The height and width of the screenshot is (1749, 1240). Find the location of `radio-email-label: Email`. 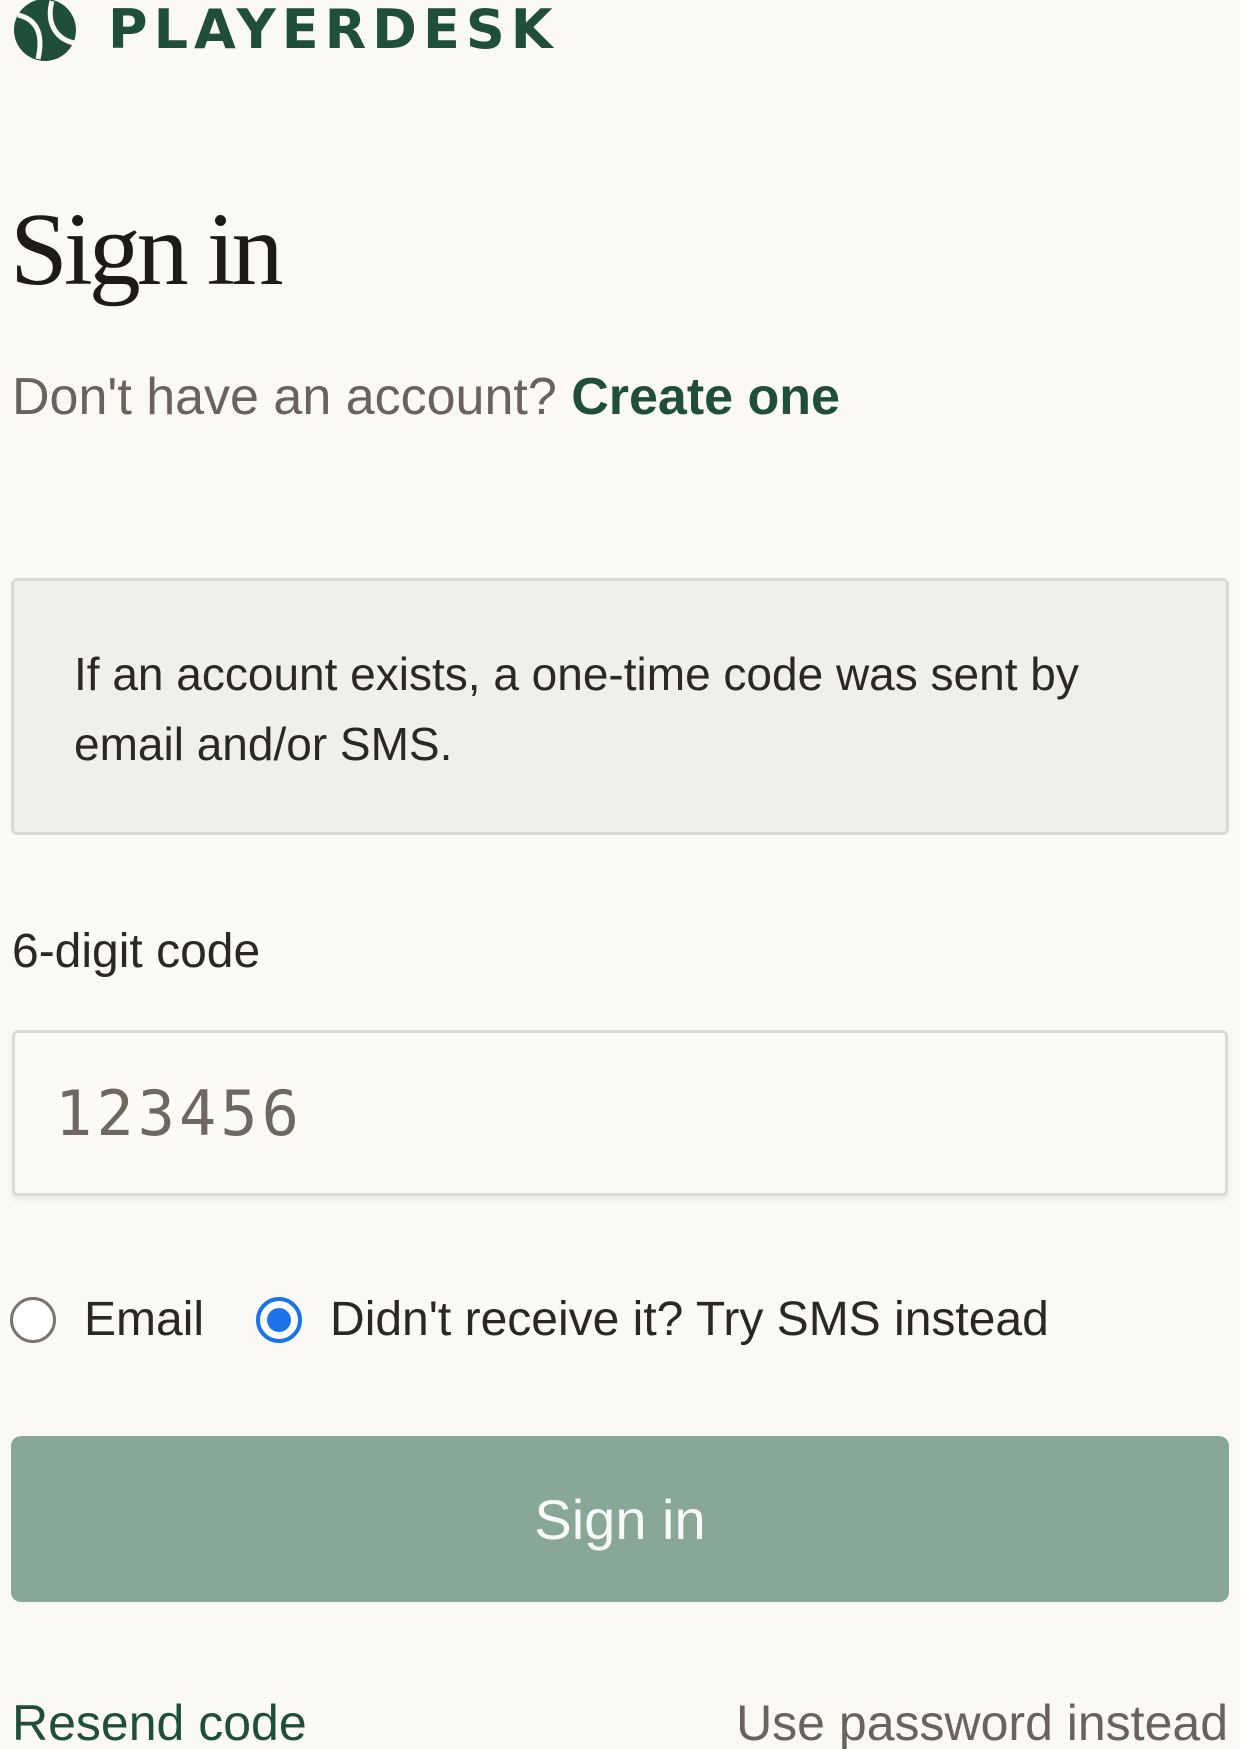

radio-email-label: Email is located at coordinates (144, 1319).